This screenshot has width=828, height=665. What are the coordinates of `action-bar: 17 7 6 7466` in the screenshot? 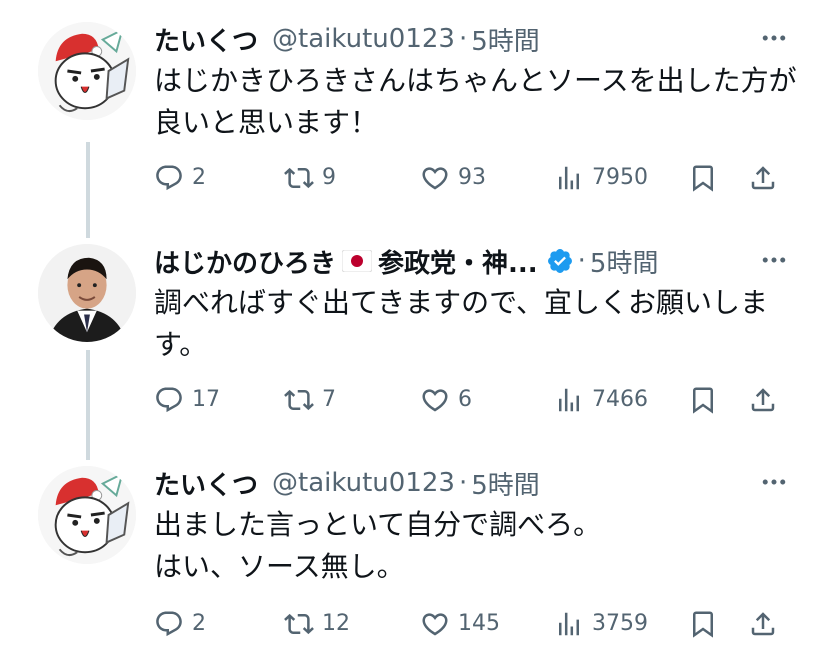 It's located at (491, 400).